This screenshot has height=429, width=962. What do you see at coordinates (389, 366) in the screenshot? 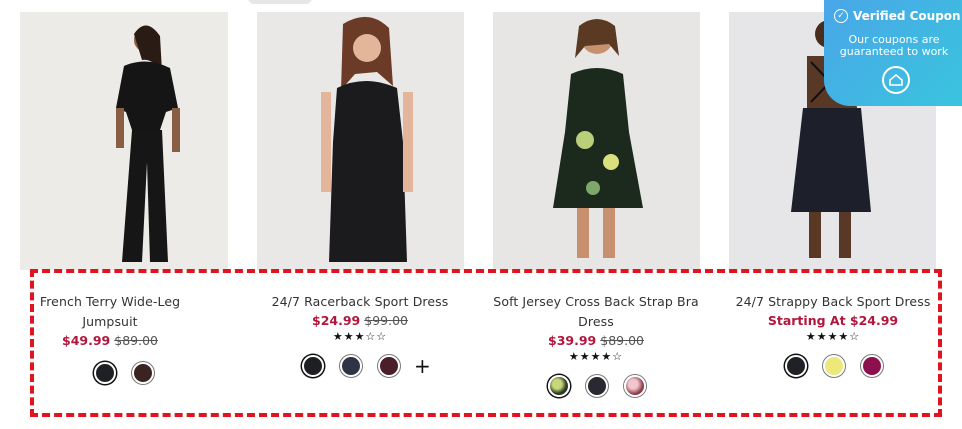
I see `color-swatch-burgundy` at bounding box center [389, 366].